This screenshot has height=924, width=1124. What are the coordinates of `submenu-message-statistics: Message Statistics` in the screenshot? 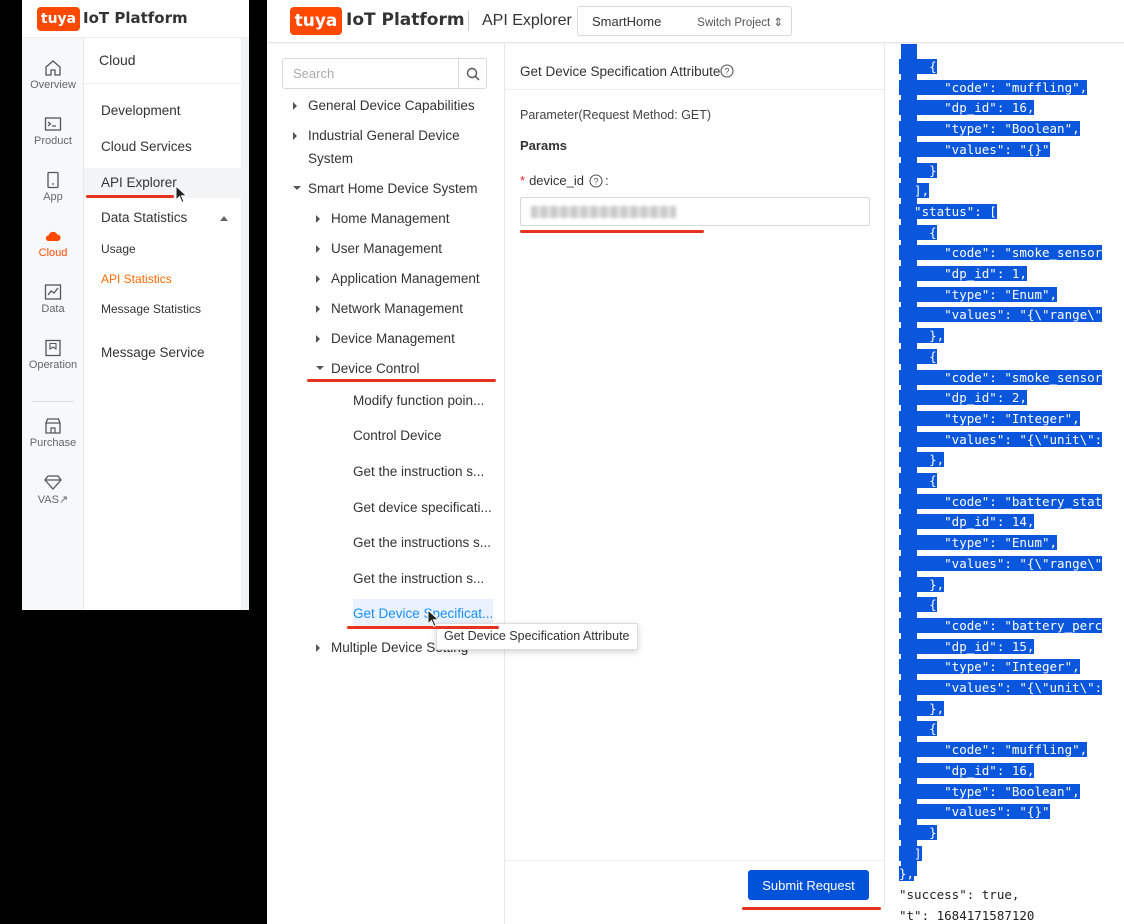 It's located at (164, 309).